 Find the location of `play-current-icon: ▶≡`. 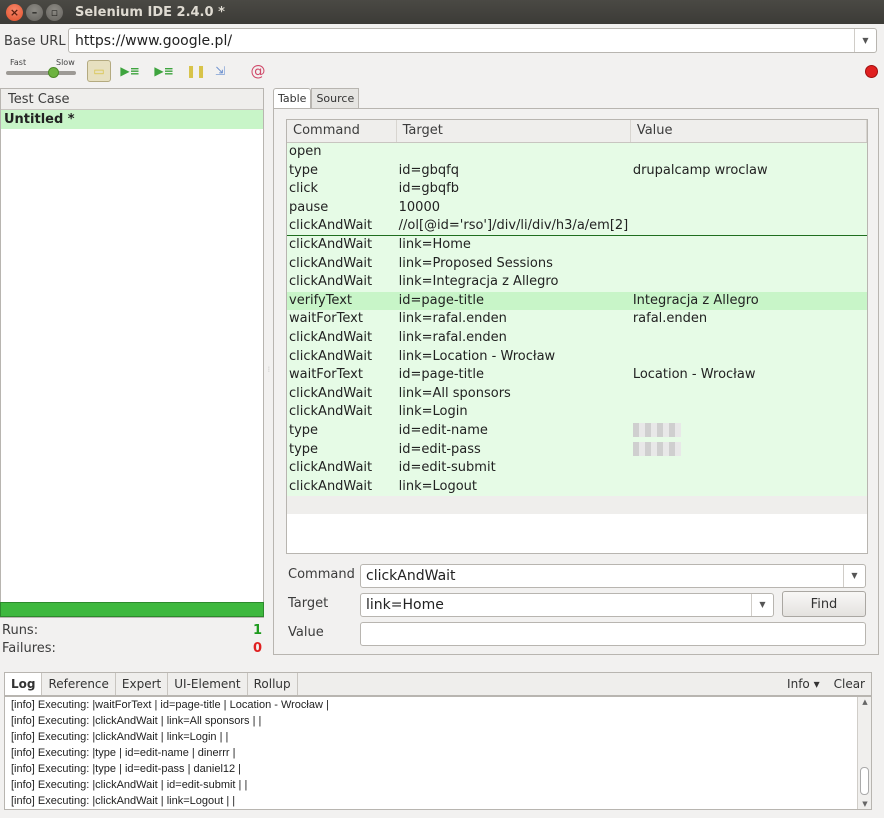

play-current-icon: ▶≡ is located at coordinates (164, 71).